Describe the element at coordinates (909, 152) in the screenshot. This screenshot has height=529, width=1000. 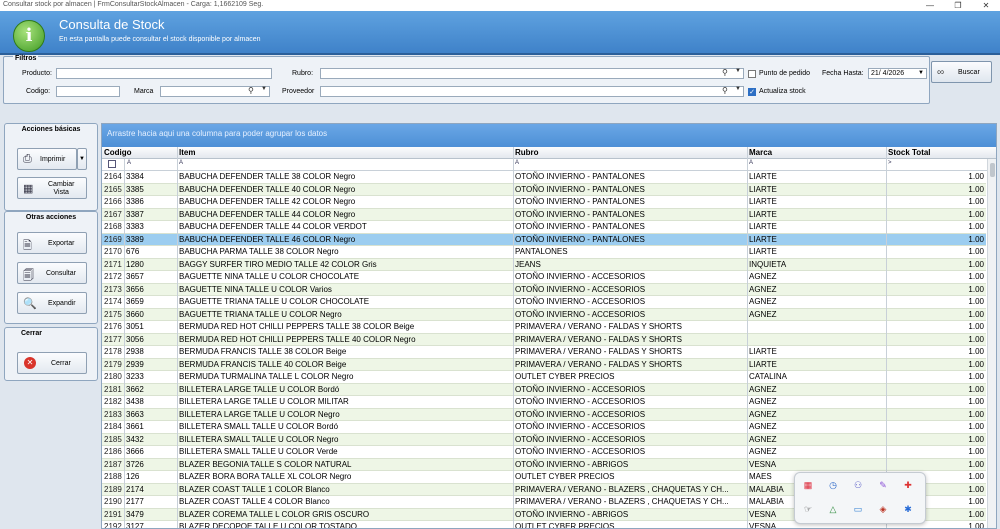
I see `col-header-stock-total: Stock Total` at that location.